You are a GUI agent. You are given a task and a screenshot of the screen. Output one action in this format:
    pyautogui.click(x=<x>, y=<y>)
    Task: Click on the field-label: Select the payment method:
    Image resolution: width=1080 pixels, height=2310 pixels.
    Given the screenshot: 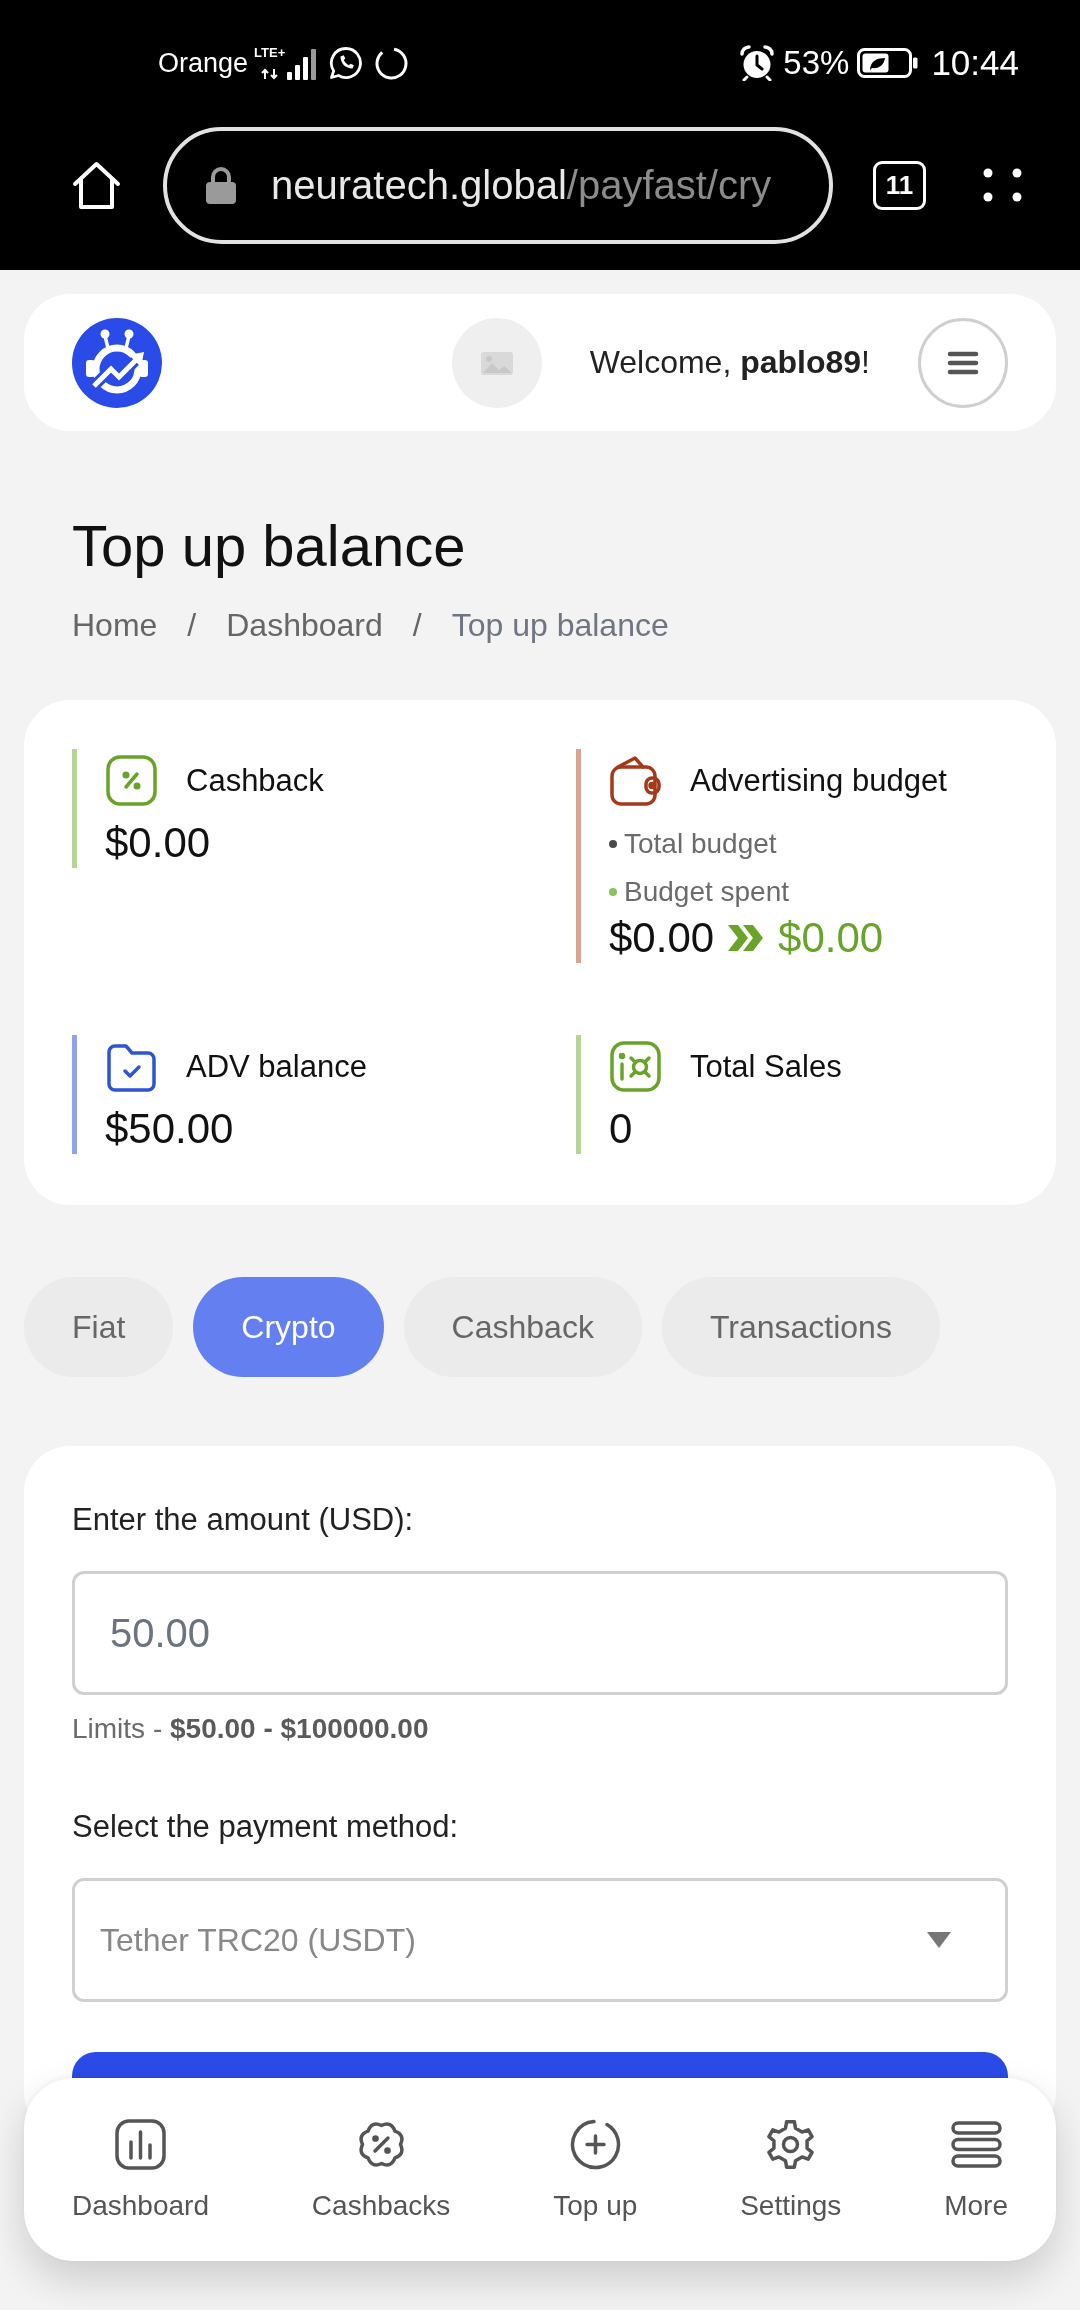 What is the action you would take?
    pyautogui.click(x=265, y=1827)
    